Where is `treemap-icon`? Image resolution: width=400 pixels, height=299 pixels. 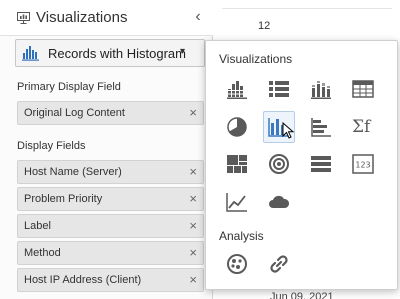 treemap-icon is located at coordinates (237, 164).